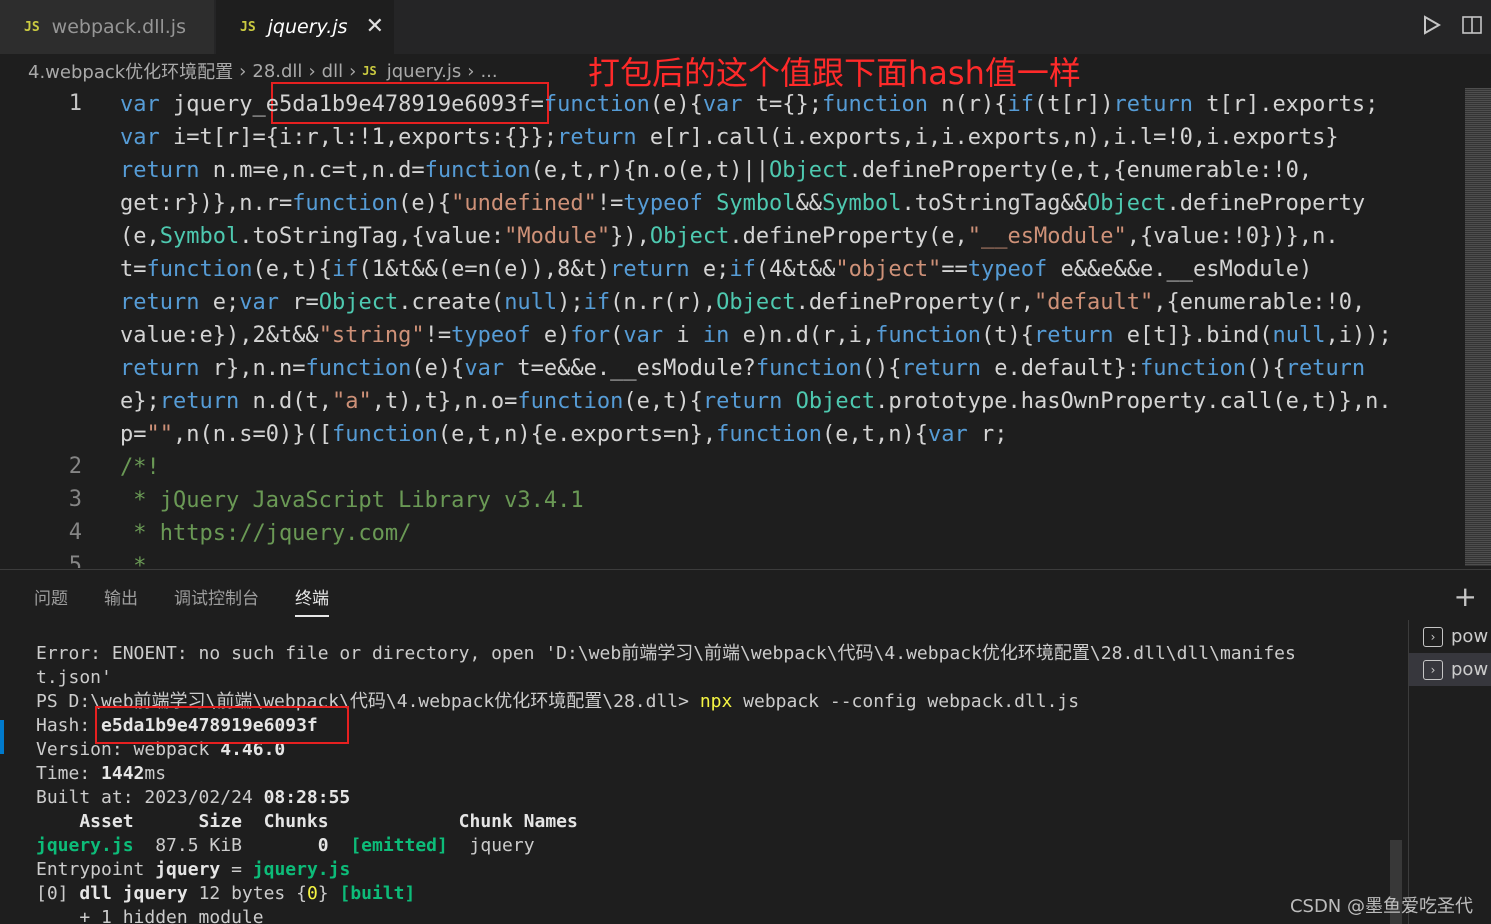 This screenshot has width=1491, height=924. I want to click on close-icon: ✕, so click(375, 26).